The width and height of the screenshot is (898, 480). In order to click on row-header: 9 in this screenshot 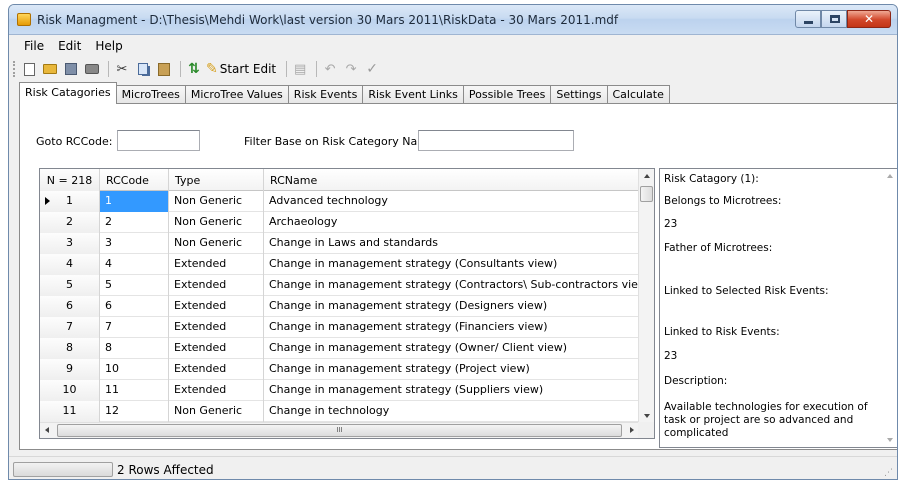, I will do `click(70, 369)`.